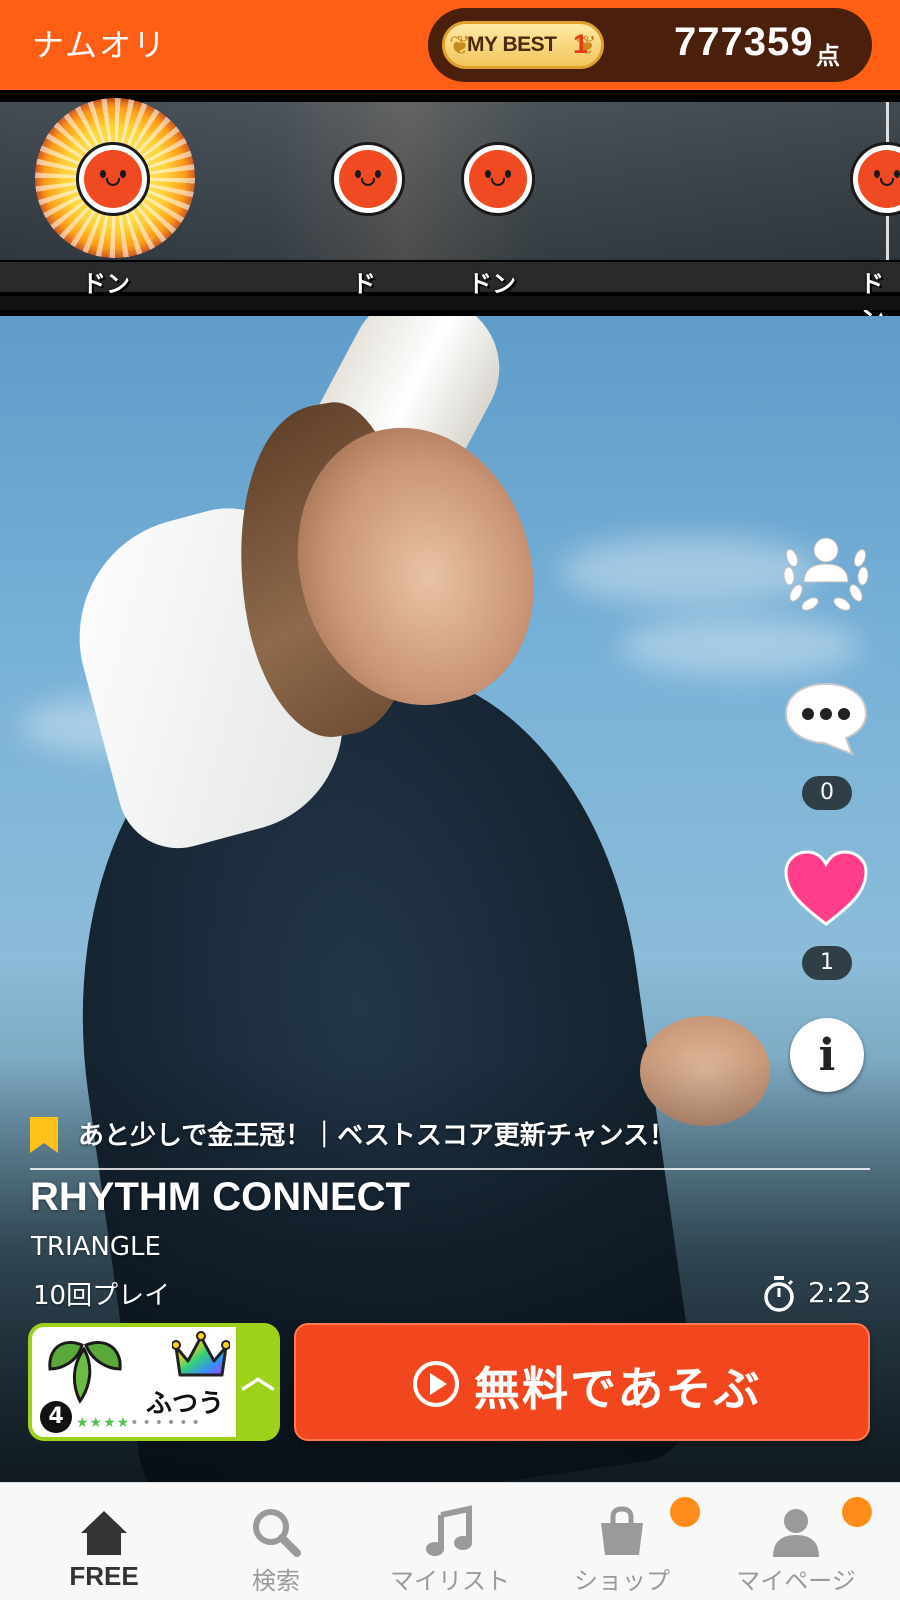 This screenshot has height=1600, width=900. Describe the element at coordinates (134, 1382) in the screenshot. I see `difficulty-panel: ふつう 4 ★★★★••••••` at that location.